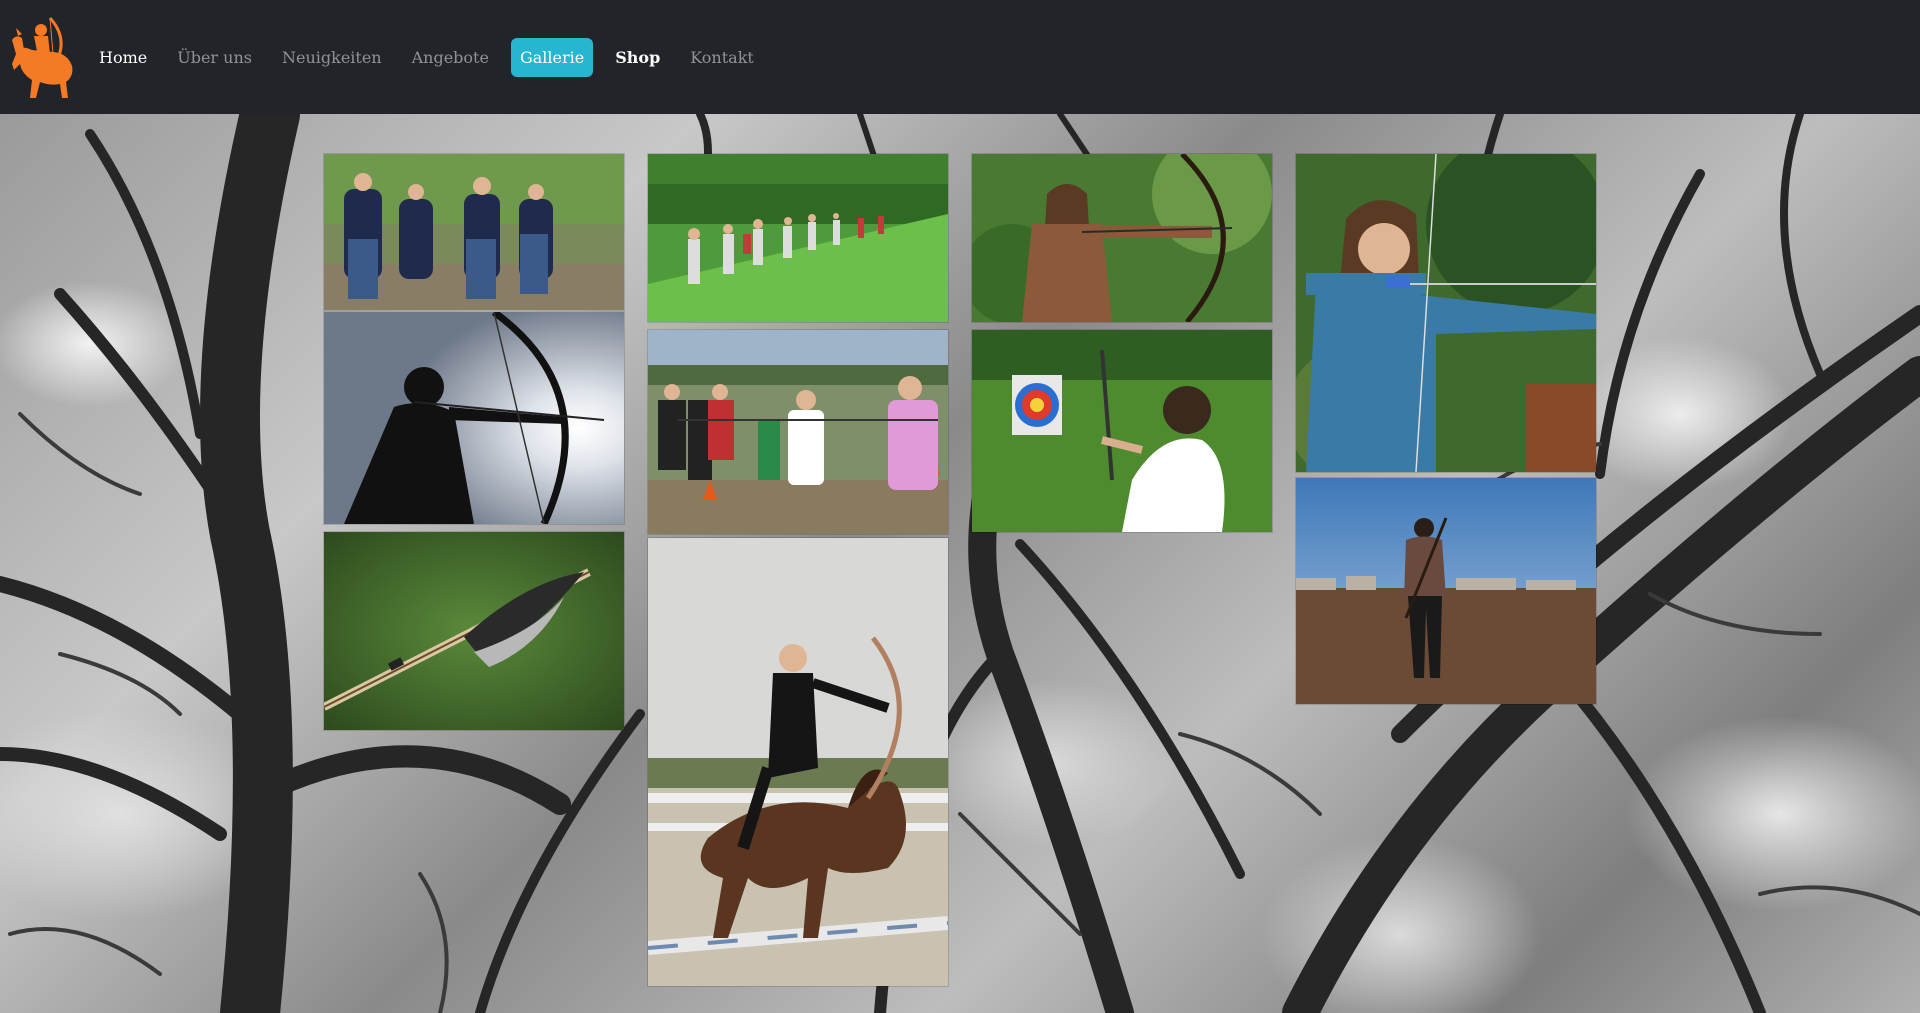  Describe the element at coordinates (1446, 591) in the screenshot. I see `photo-archer-walking-field` at that location.